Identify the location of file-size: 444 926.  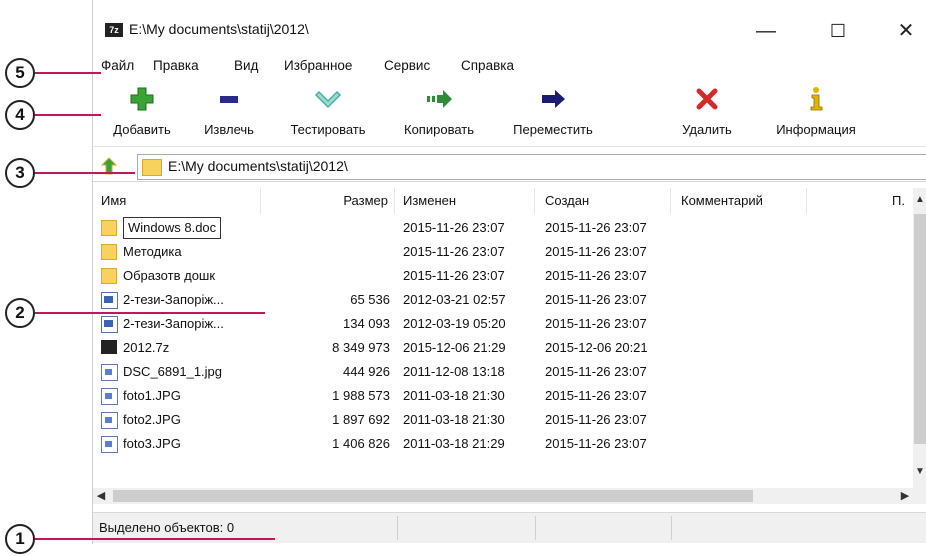
(366, 371).